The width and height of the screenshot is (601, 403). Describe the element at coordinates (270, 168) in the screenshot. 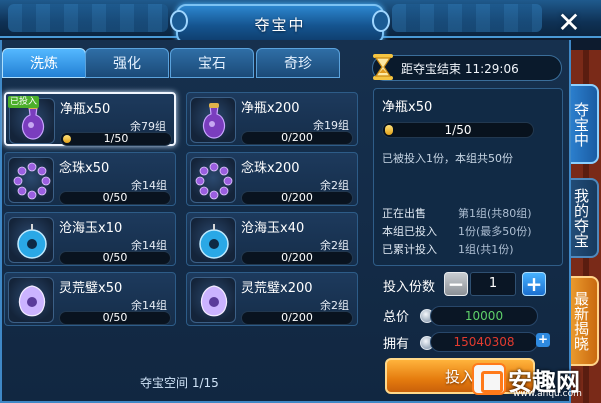

I see `item-name: 念珠x200` at that location.